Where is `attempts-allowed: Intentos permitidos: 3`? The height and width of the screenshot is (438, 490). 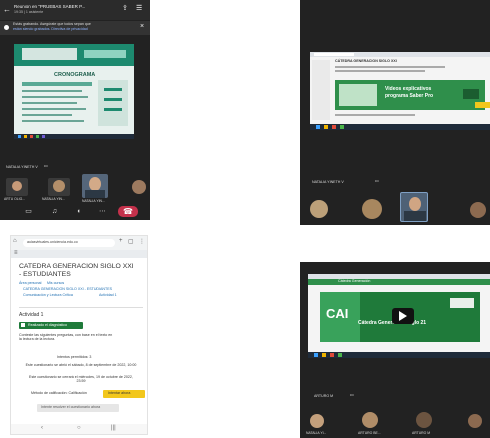
attempts-allowed: Intentos permitidos: 3 is located at coordinates (74, 357).